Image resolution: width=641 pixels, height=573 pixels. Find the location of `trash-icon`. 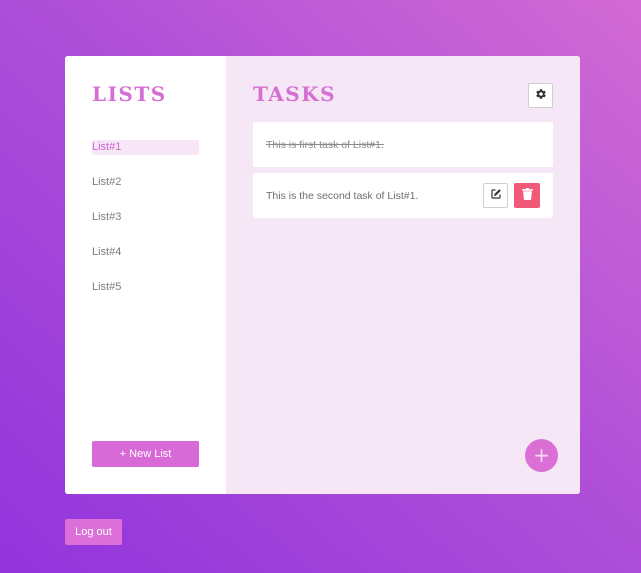

trash-icon is located at coordinates (527, 195).